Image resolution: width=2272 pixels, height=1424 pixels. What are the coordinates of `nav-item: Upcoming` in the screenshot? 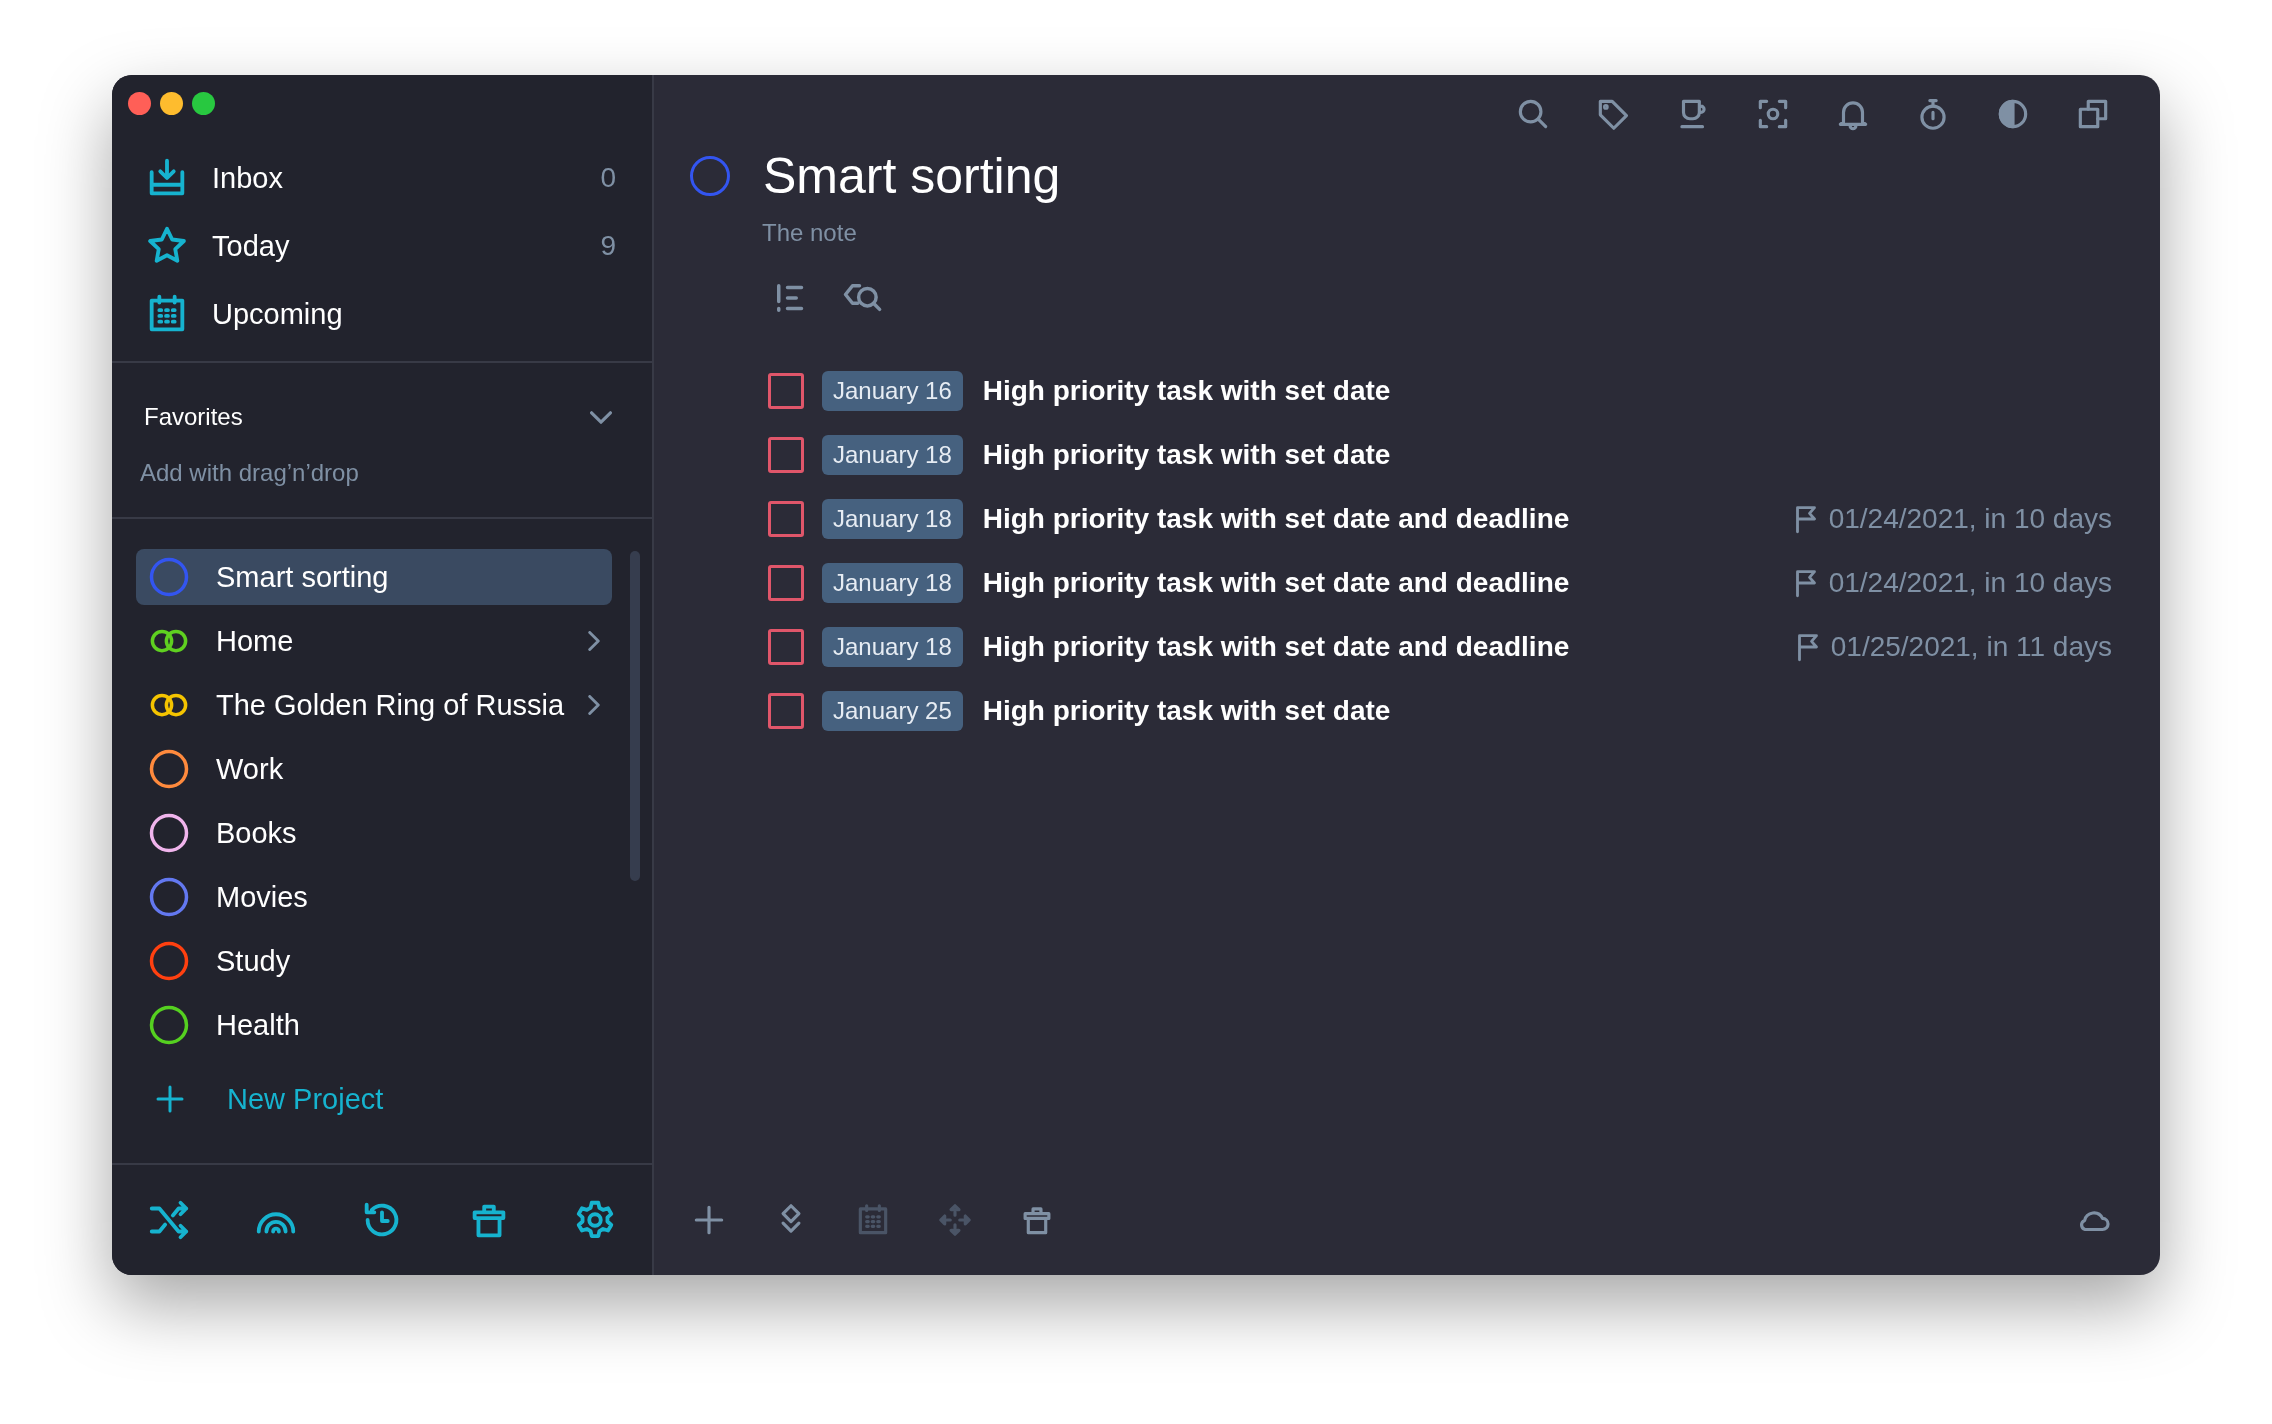 It's located at (380, 314).